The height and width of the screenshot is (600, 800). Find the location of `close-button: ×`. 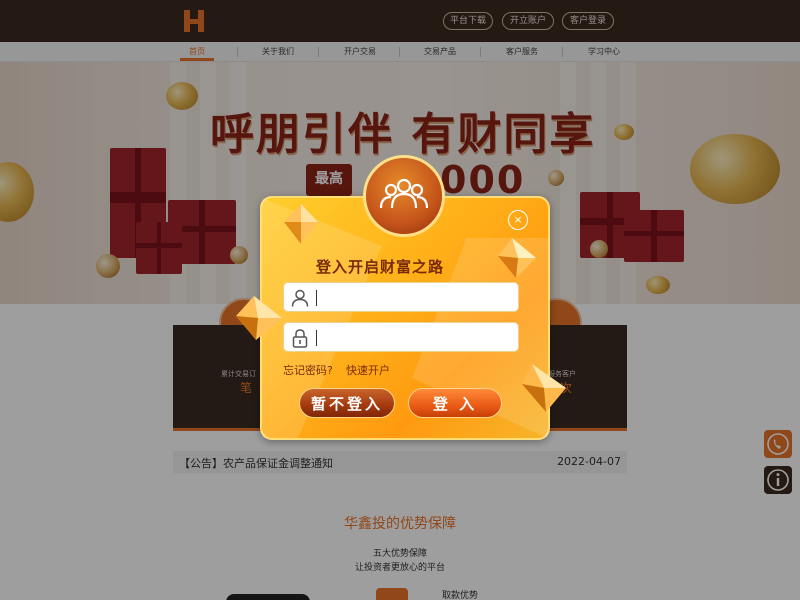

close-button: × is located at coordinates (518, 220).